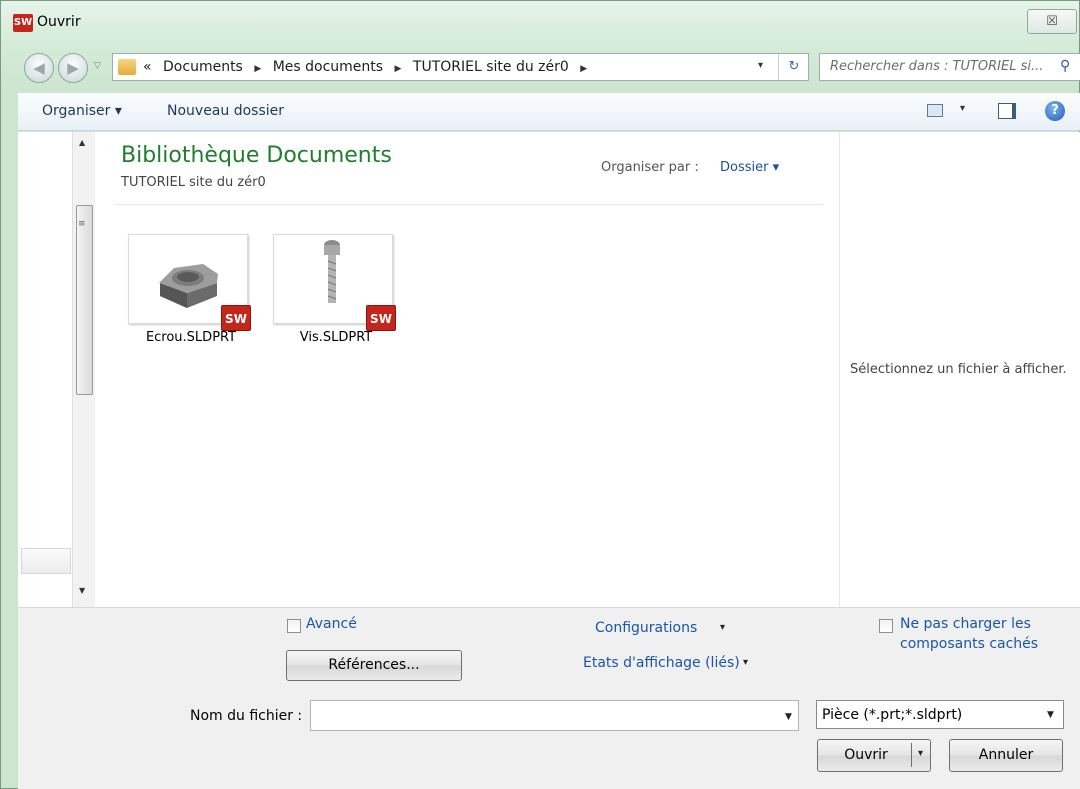 The height and width of the screenshot is (789, 1080). I want to click on open-button-label: Ouvrir, so click(866, 755).